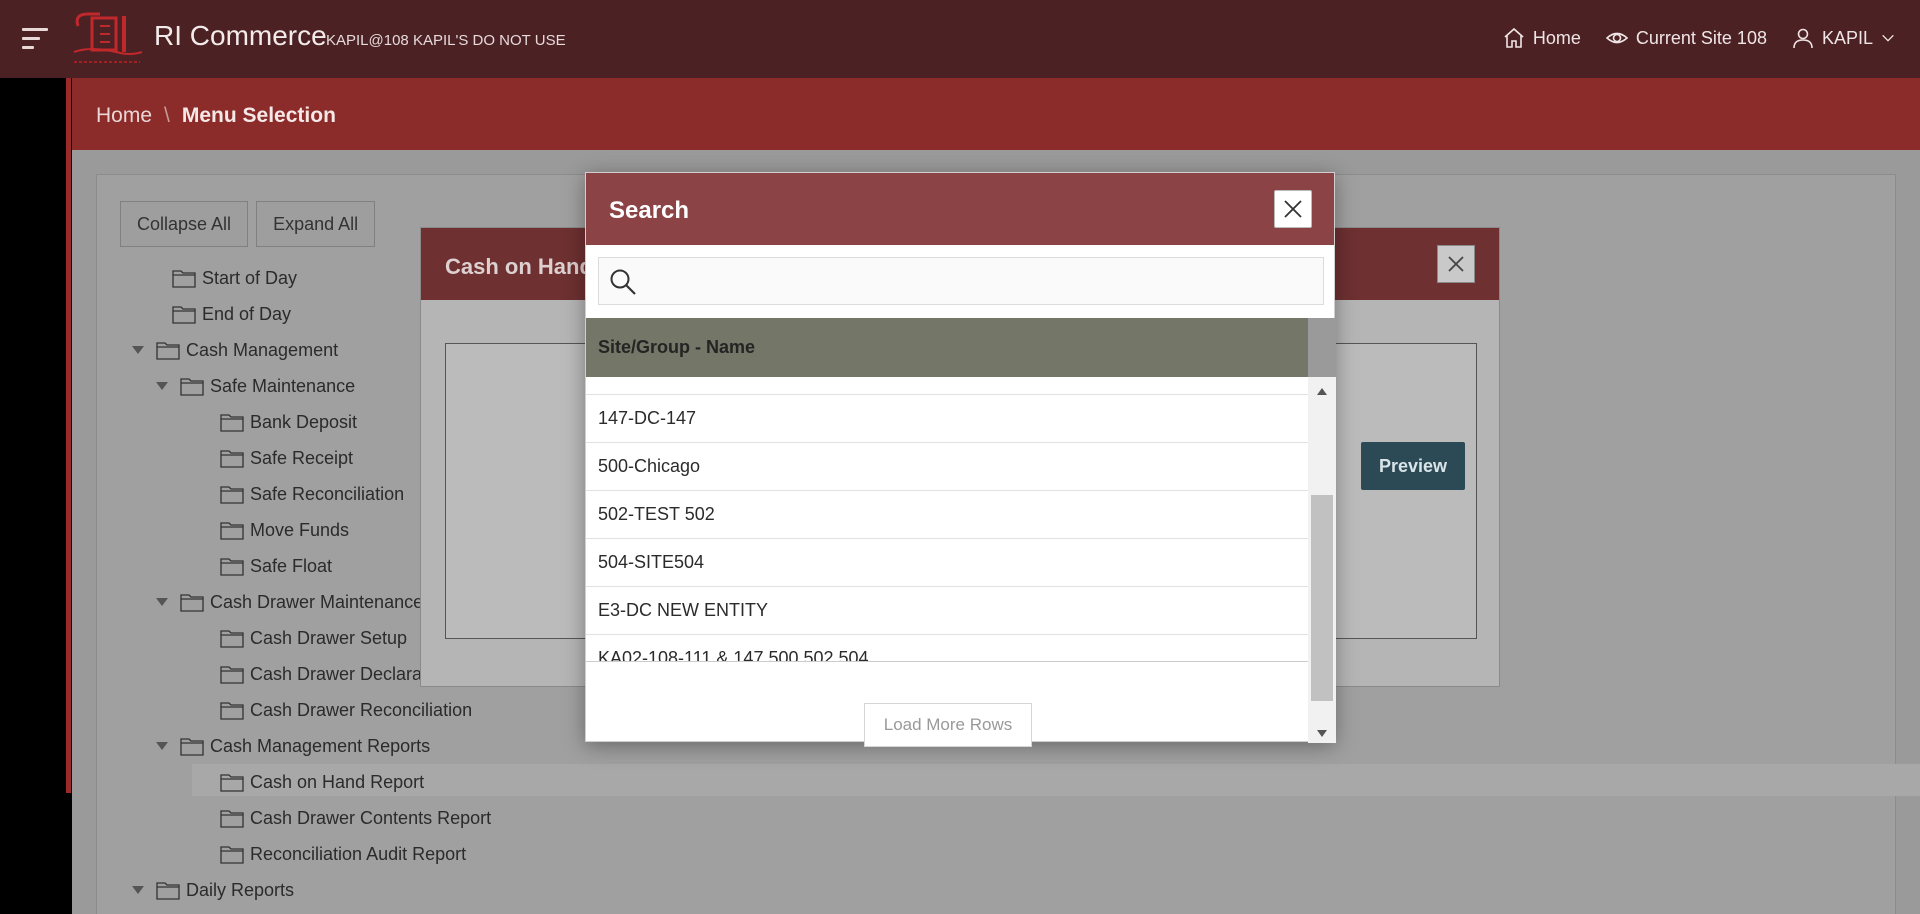 This screenshot has width=1920, height=914. I want to click on app-title: RI Commerce, so click(240, 35).